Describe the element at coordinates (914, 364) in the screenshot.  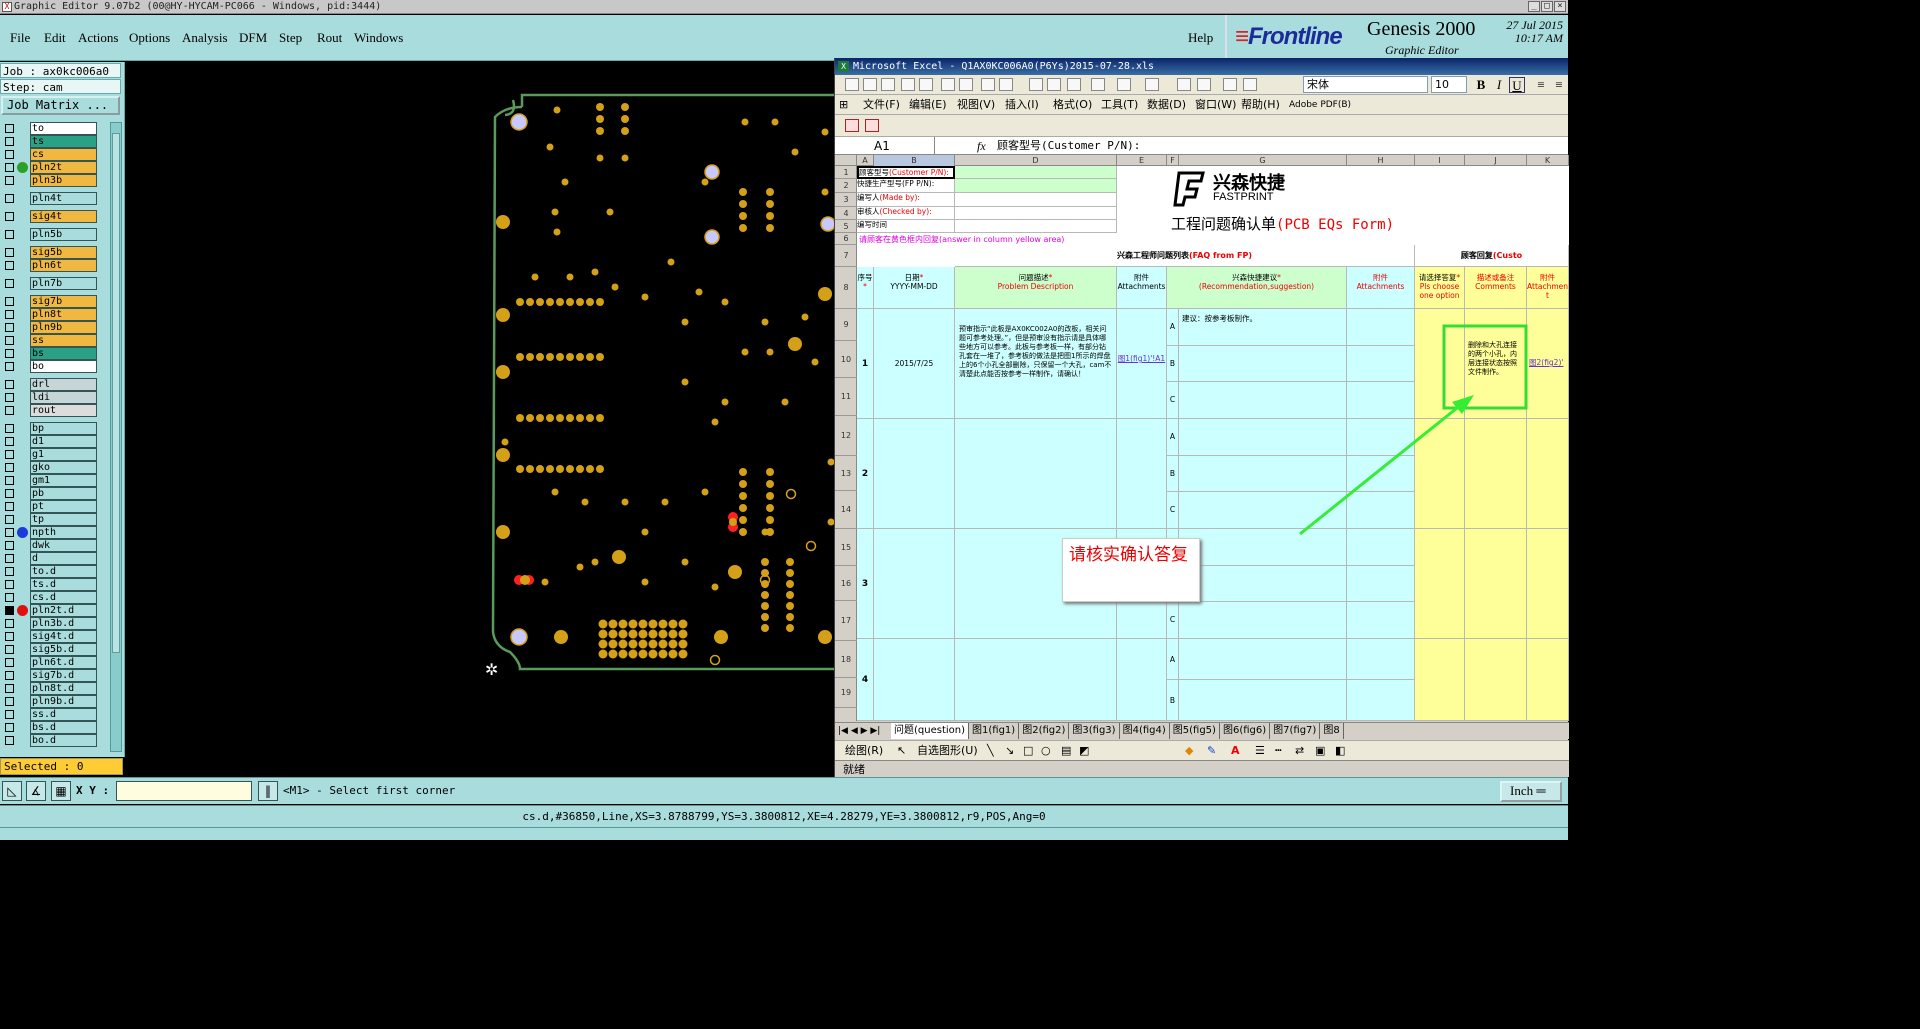
I see `issue-date: 2015/7/25` at that location.